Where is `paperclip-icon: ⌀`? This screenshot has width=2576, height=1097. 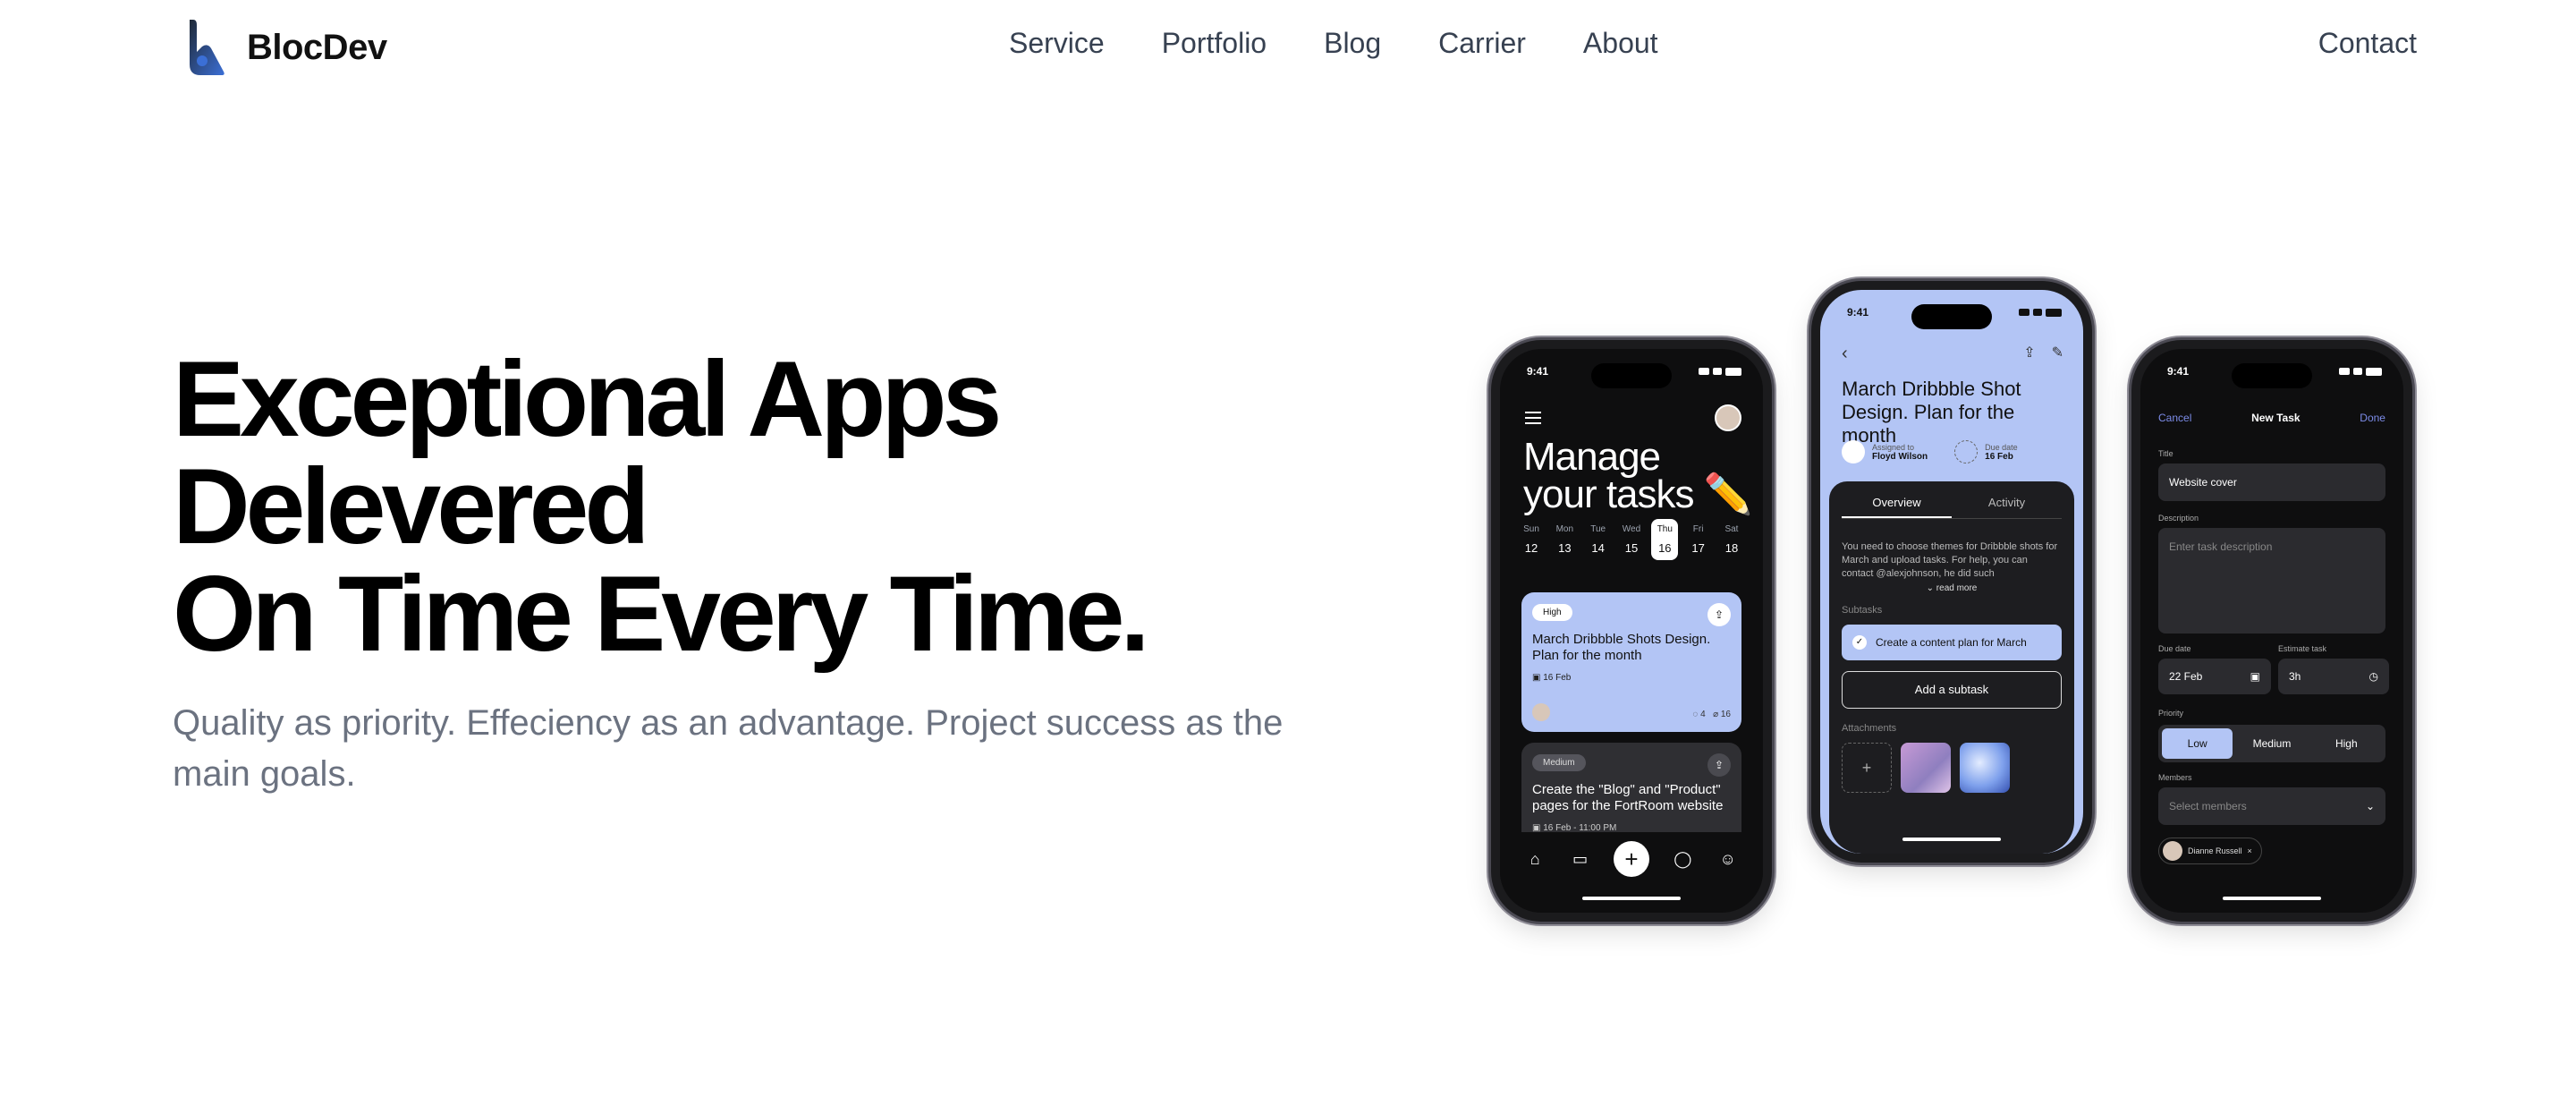 paperclip-icon: ⌀ is located at coordinates (1716, 714).